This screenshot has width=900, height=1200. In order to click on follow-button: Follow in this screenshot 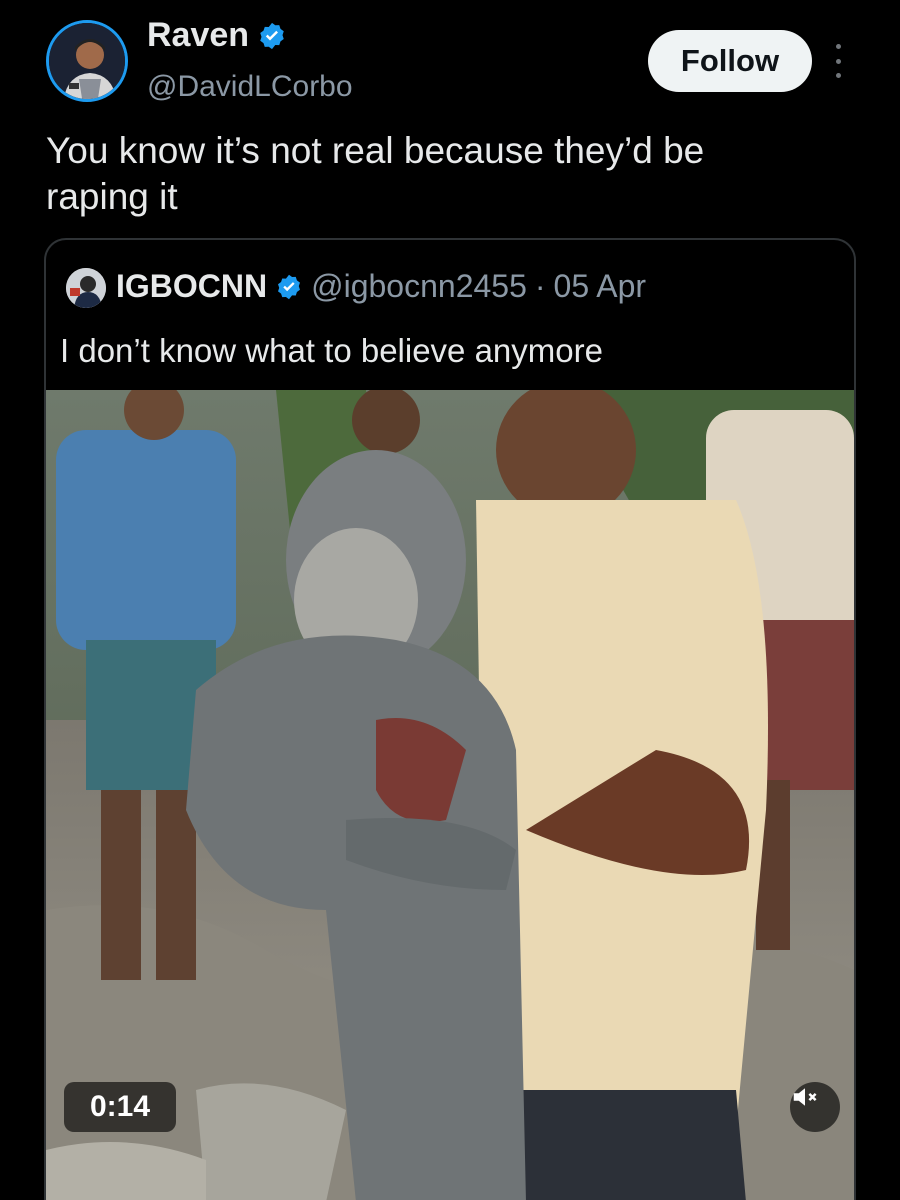, I will do `click(730, 61)`.